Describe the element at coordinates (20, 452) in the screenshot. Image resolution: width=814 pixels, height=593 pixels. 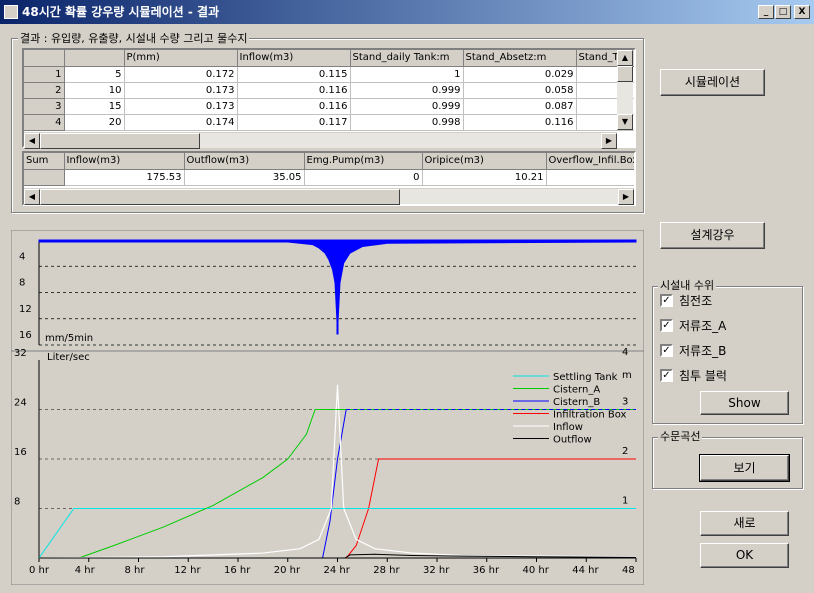
I see `hydro-ytick-left-label: 16` at that location.